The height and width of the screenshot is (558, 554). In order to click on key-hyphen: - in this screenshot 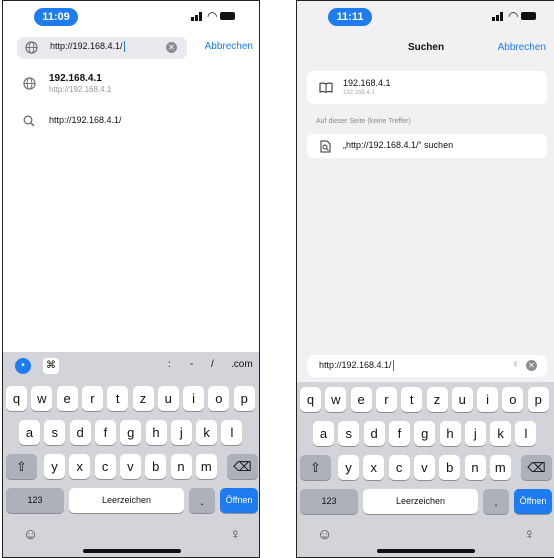, I will do `click(191, 364)`.